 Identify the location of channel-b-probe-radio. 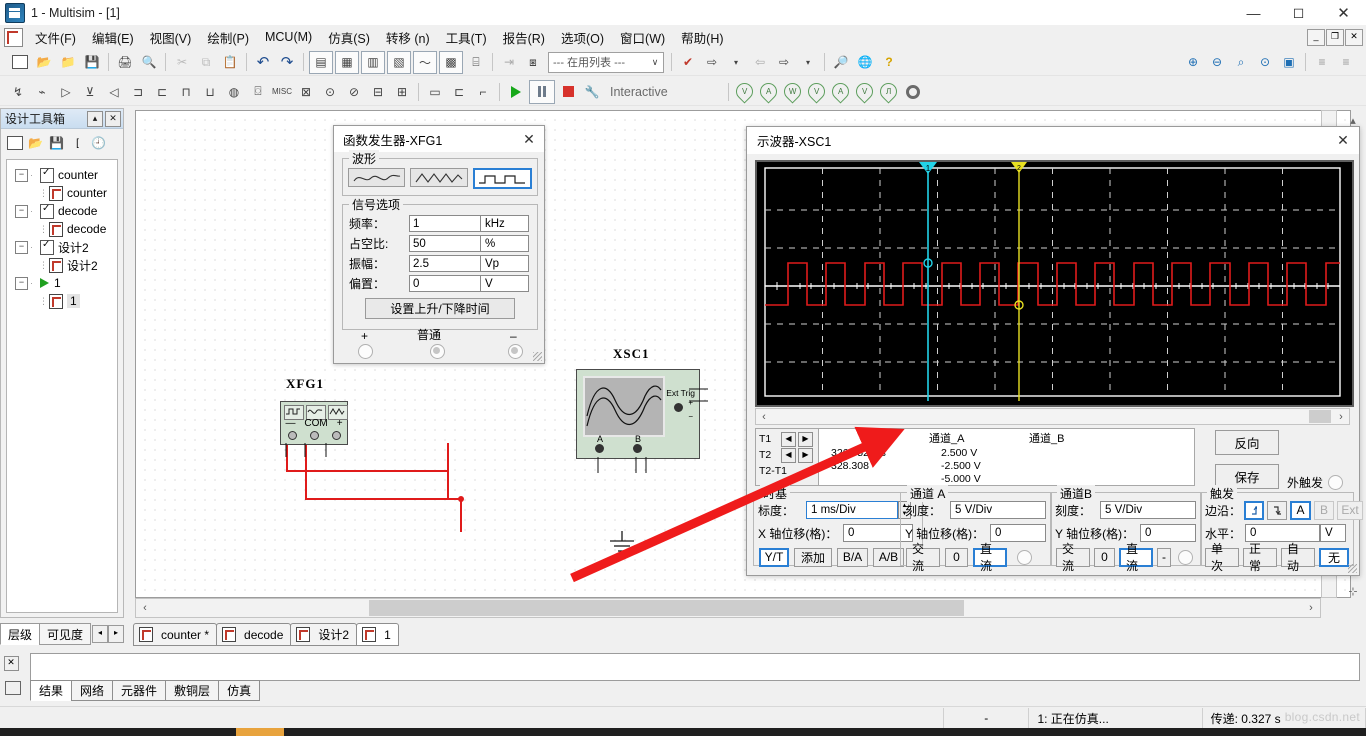
(1185, 557).